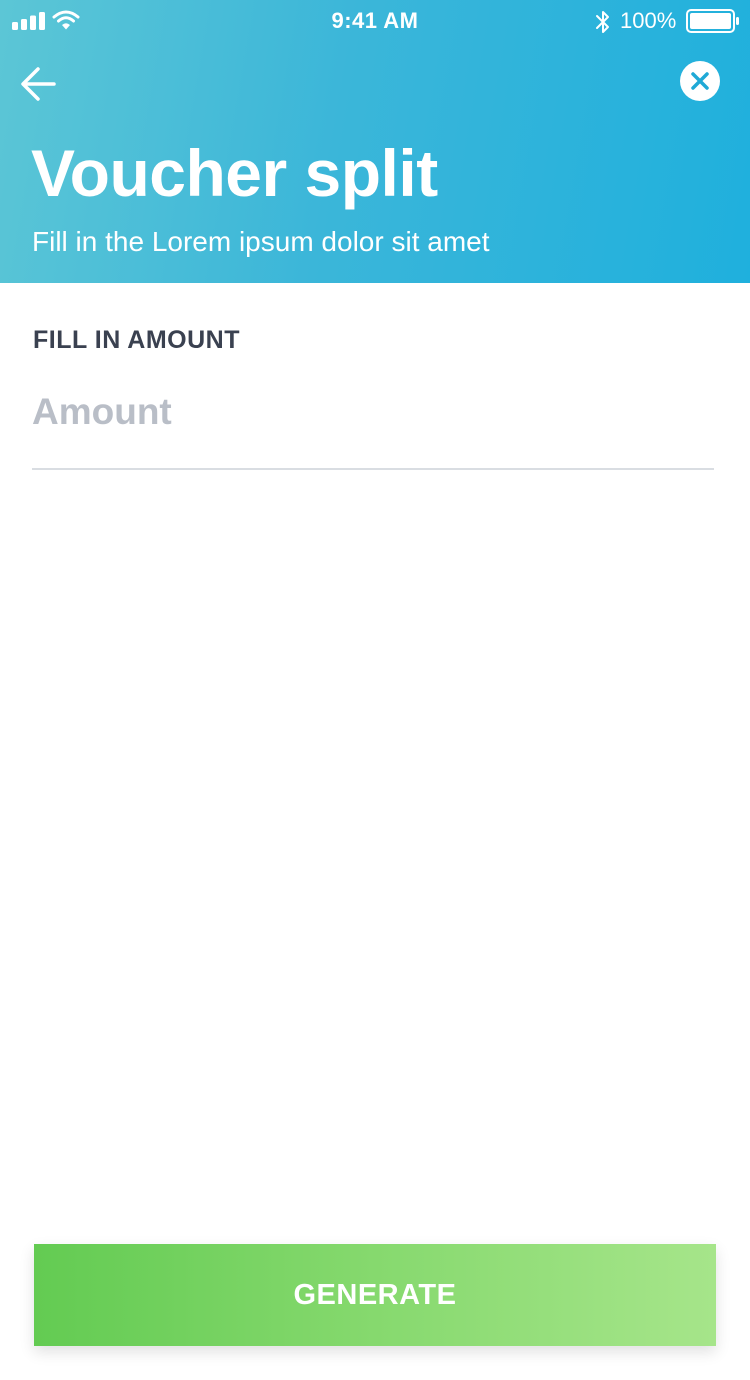 This screenshot has height=1380, width=750. Describe the element at coordinates (234, 173) in the screenshot. I see `page-title: Voucher split` at that location.